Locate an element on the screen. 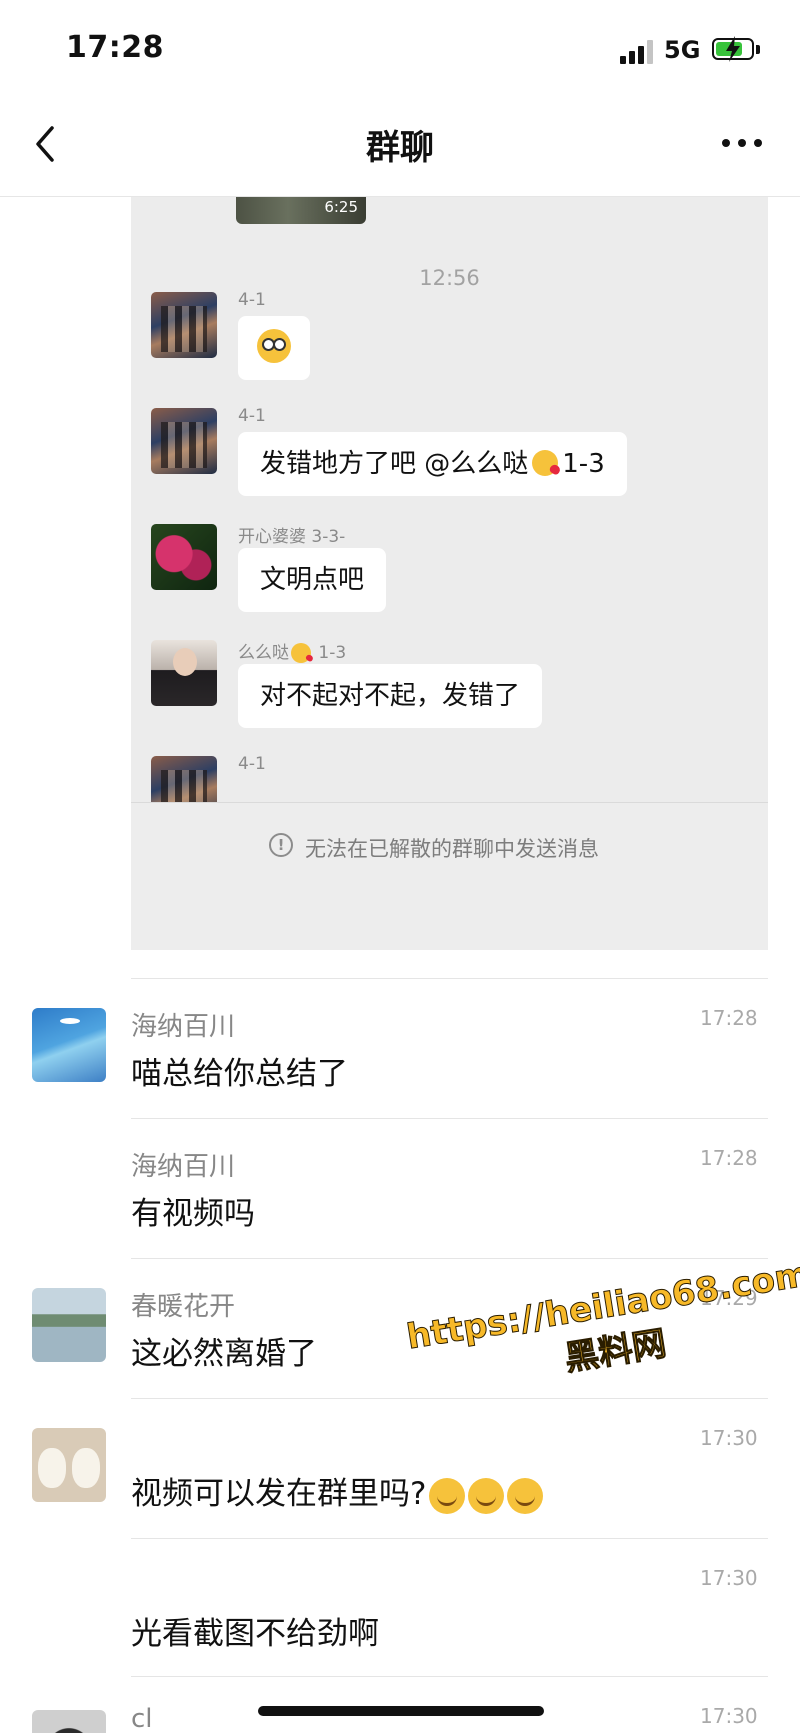 The height and width of the screenshot is (1733, 800). charging-bolt-icon is located at coordinates (733, 49).